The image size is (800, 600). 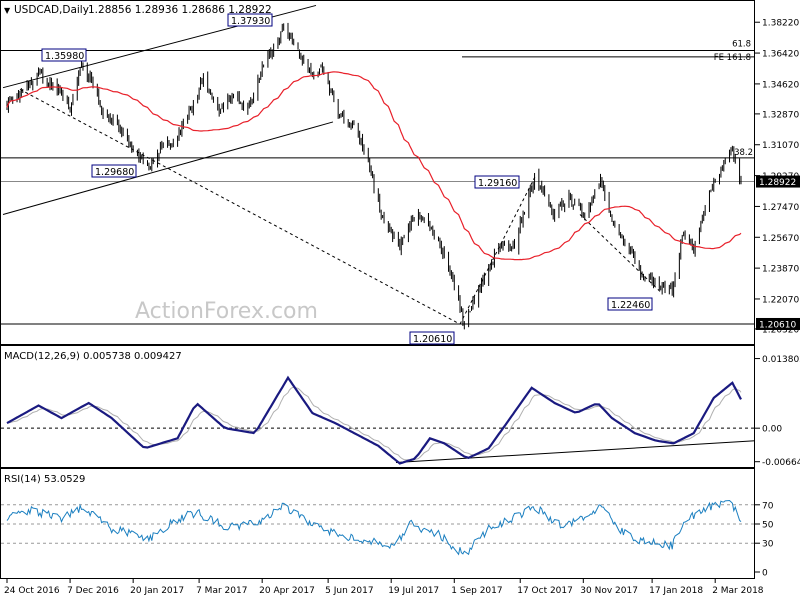 I want to click on price-label-text: 1.29160, so click(x=497, y=183).